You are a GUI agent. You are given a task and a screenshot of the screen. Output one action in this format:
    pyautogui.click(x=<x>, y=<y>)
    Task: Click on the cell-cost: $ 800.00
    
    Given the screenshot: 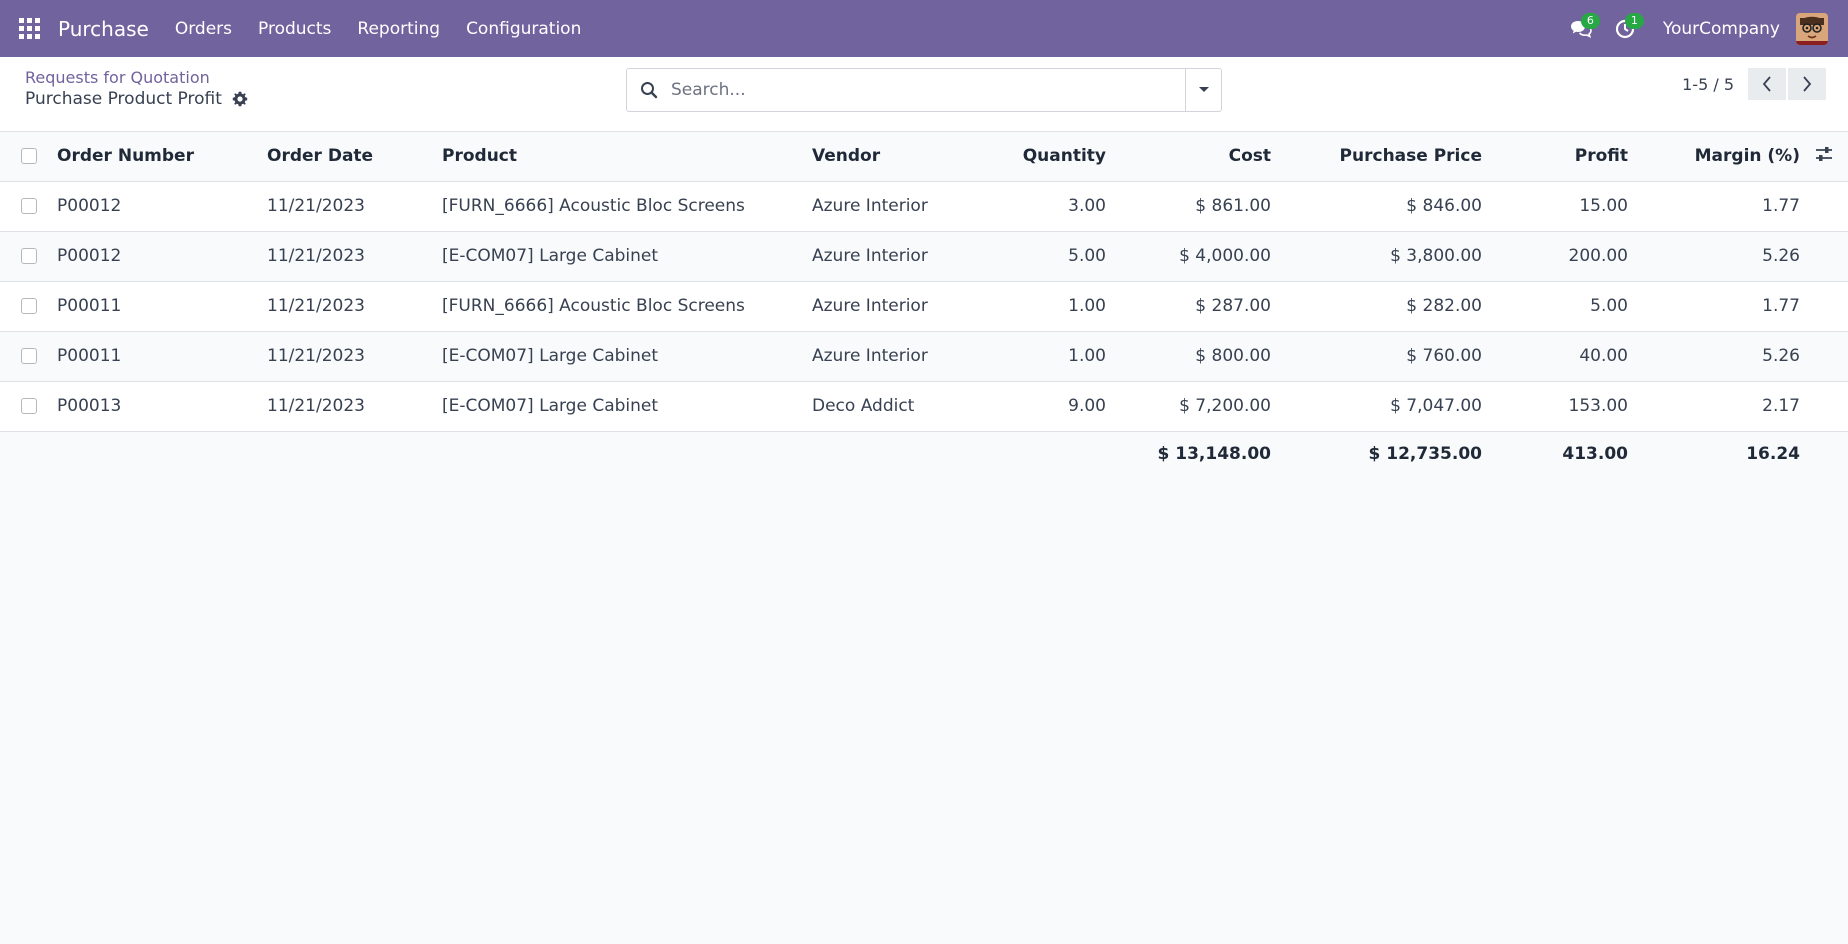 What is the action you would take?
    pyautogui.click(x=1188, y=356)
    